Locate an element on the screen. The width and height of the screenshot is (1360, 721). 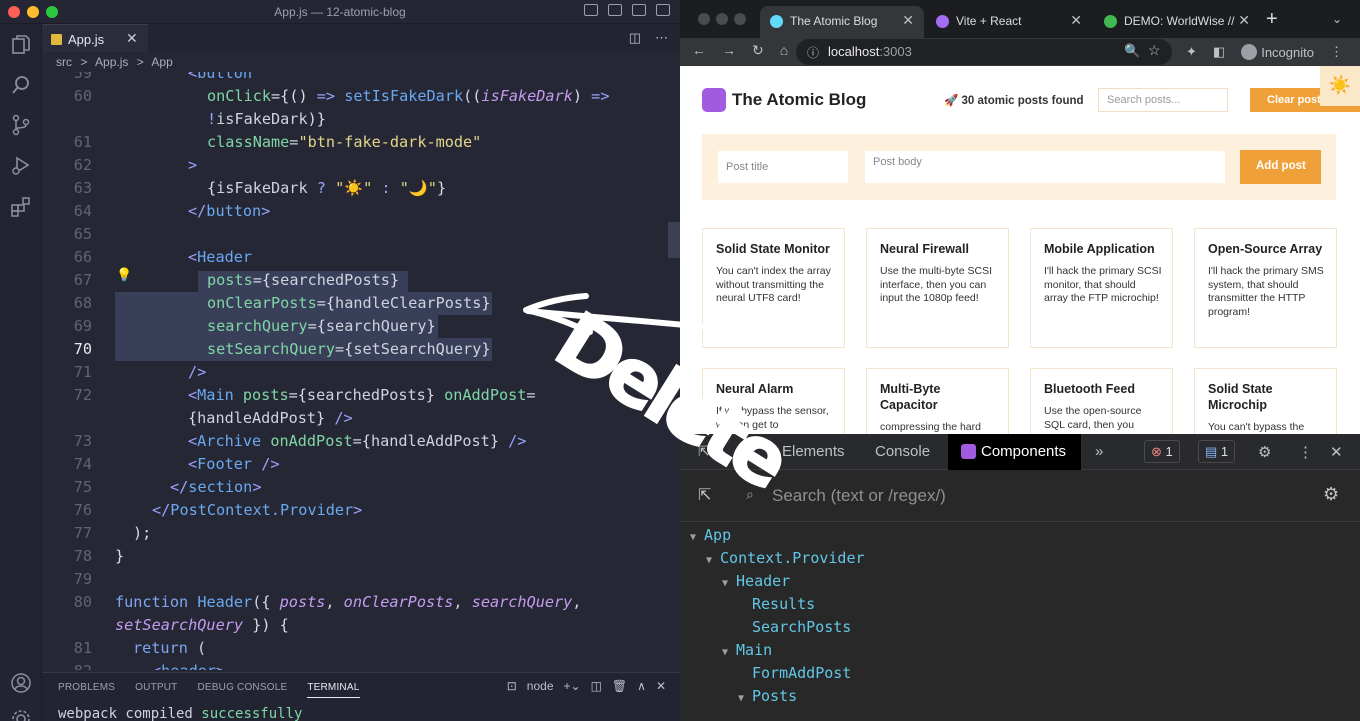
breadcrumb: src > App.js > App is located at coordinates (361, 62).